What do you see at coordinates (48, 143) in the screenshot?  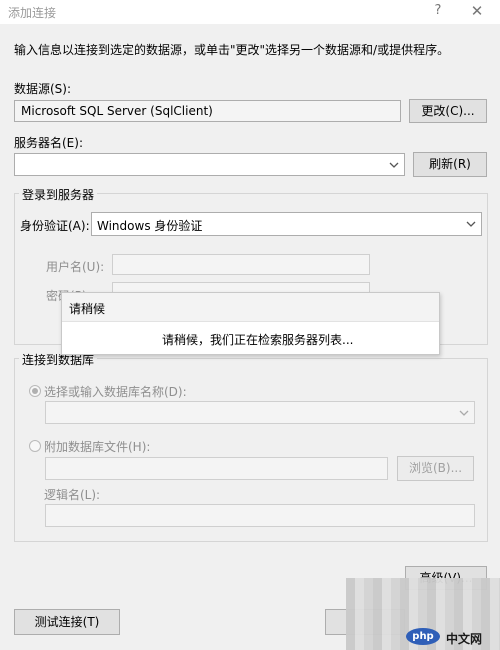 I see `server-label: 服务器名(E):` at bounding box center [48, 143].